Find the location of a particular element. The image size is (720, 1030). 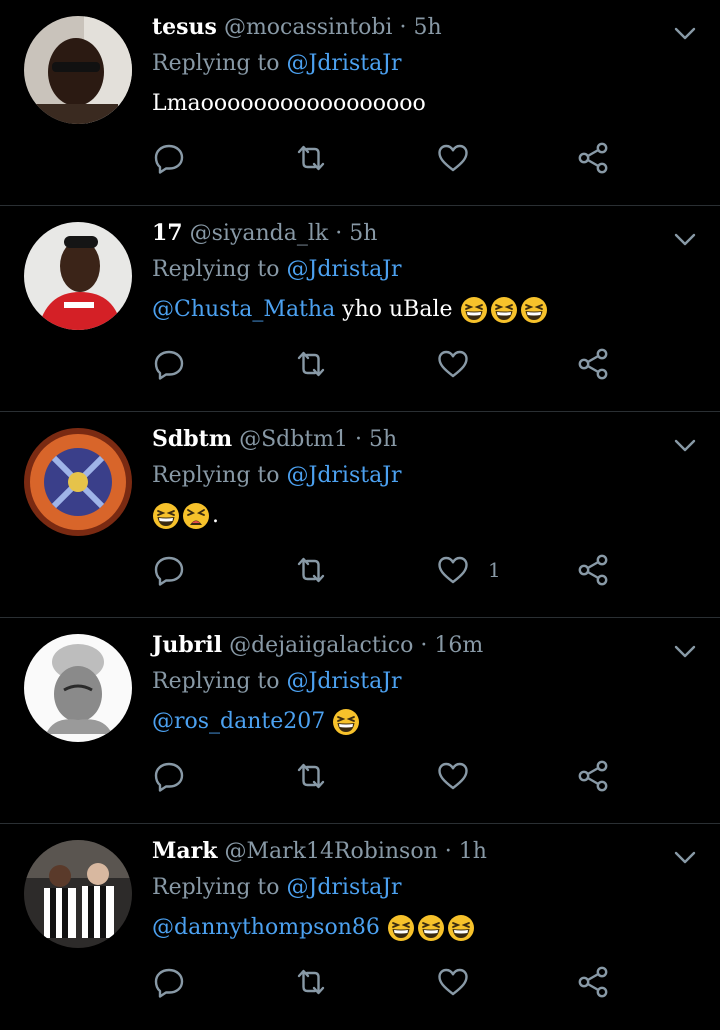

tweet-header: Mark @Mark14Robinson · 1h is located at coordinates (406, 851).